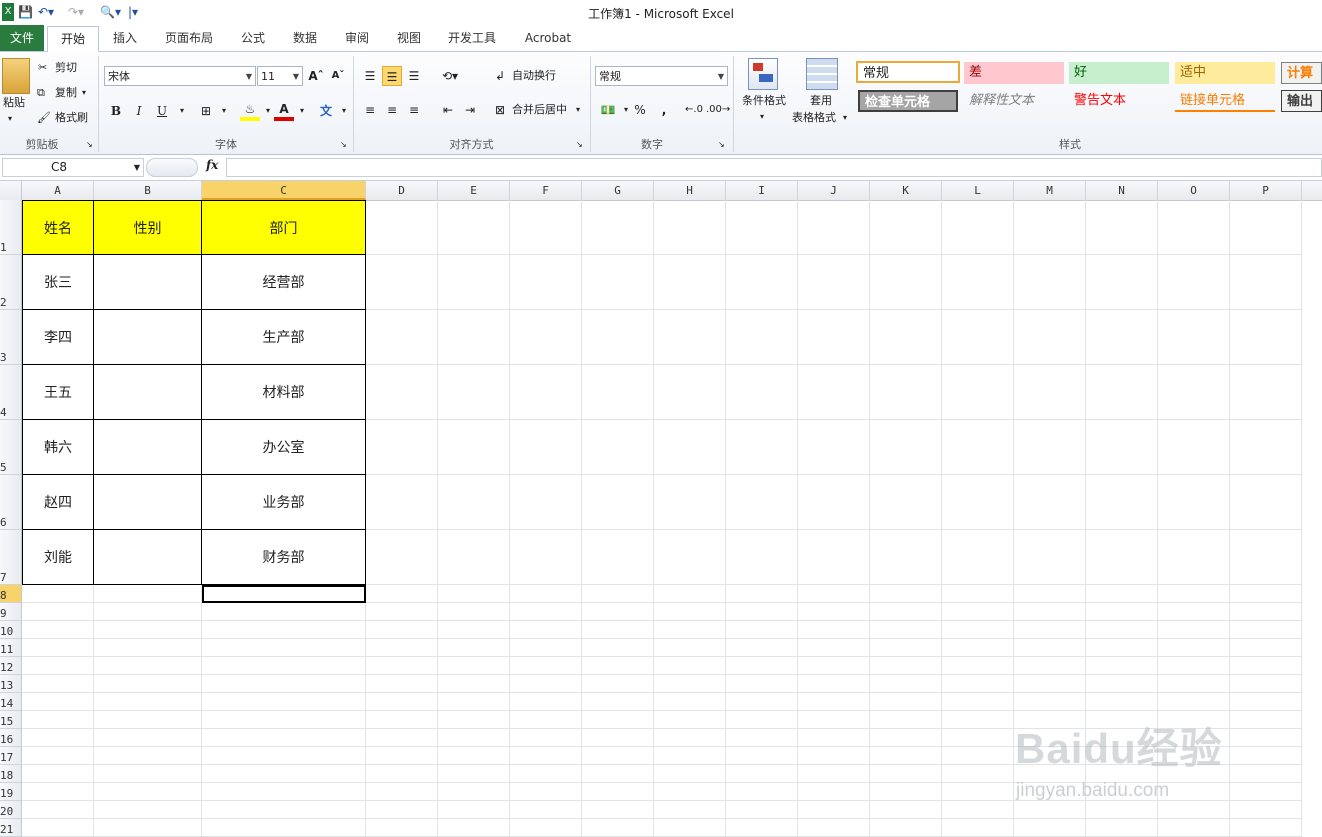 Image resolution: width=1322 pixels, height=837 pixels. I want to click on phonetic-icon: 文, so click(326, 111).